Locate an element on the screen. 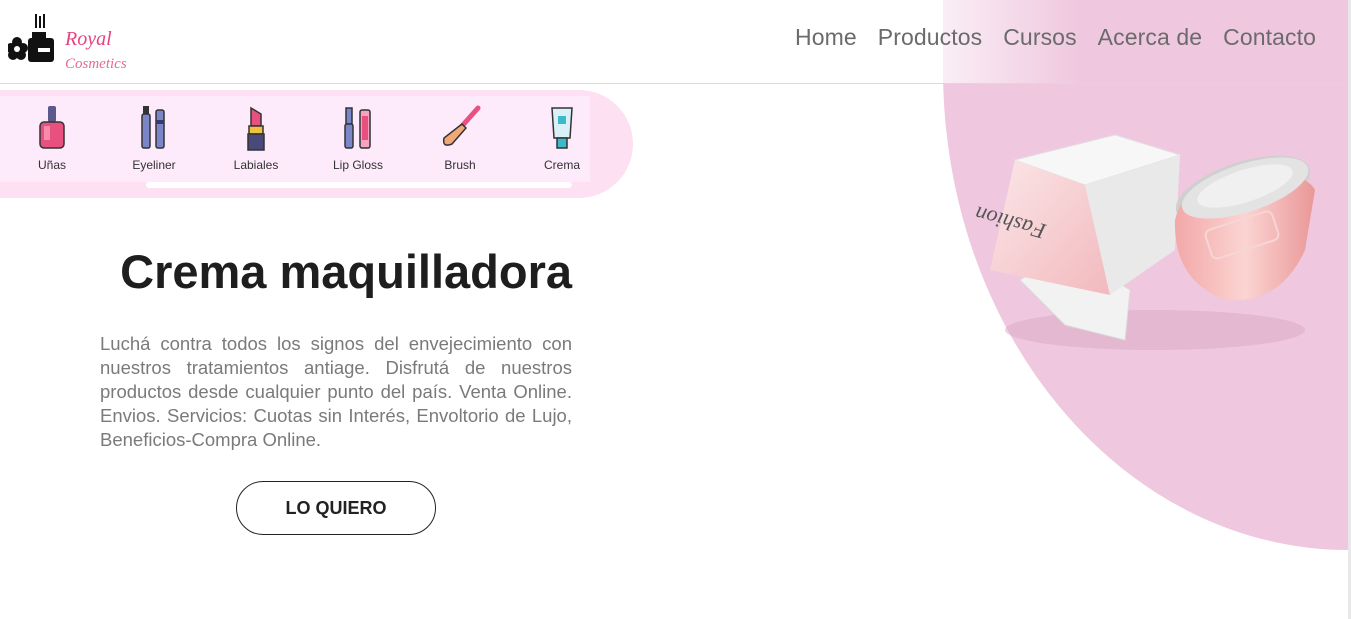  category-brush: Brush is located at coordinates (460, 140).